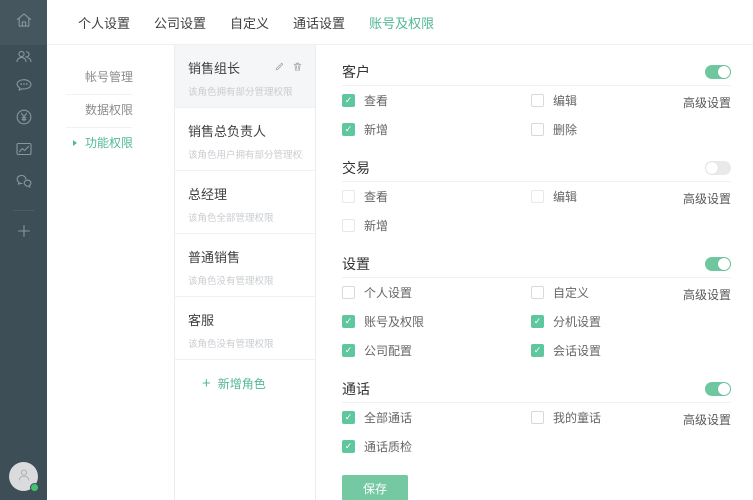 The width and height of the screenshot is (753, 500). What do you see at coordinates (375, 487) in the screenshot?
I see `save-button: 保存` at bounding box center [375, 487].